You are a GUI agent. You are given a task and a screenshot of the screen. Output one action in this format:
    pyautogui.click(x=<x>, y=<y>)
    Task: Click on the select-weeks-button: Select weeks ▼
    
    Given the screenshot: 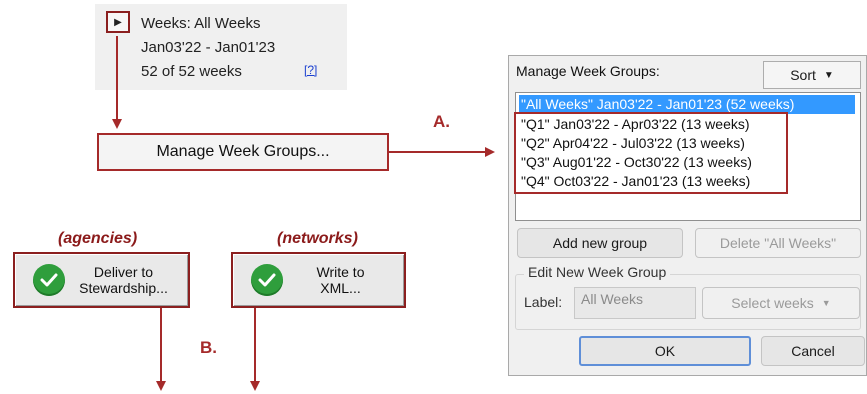 What is the action you would take?
    pyautogui.click(x=781, y=303)
    